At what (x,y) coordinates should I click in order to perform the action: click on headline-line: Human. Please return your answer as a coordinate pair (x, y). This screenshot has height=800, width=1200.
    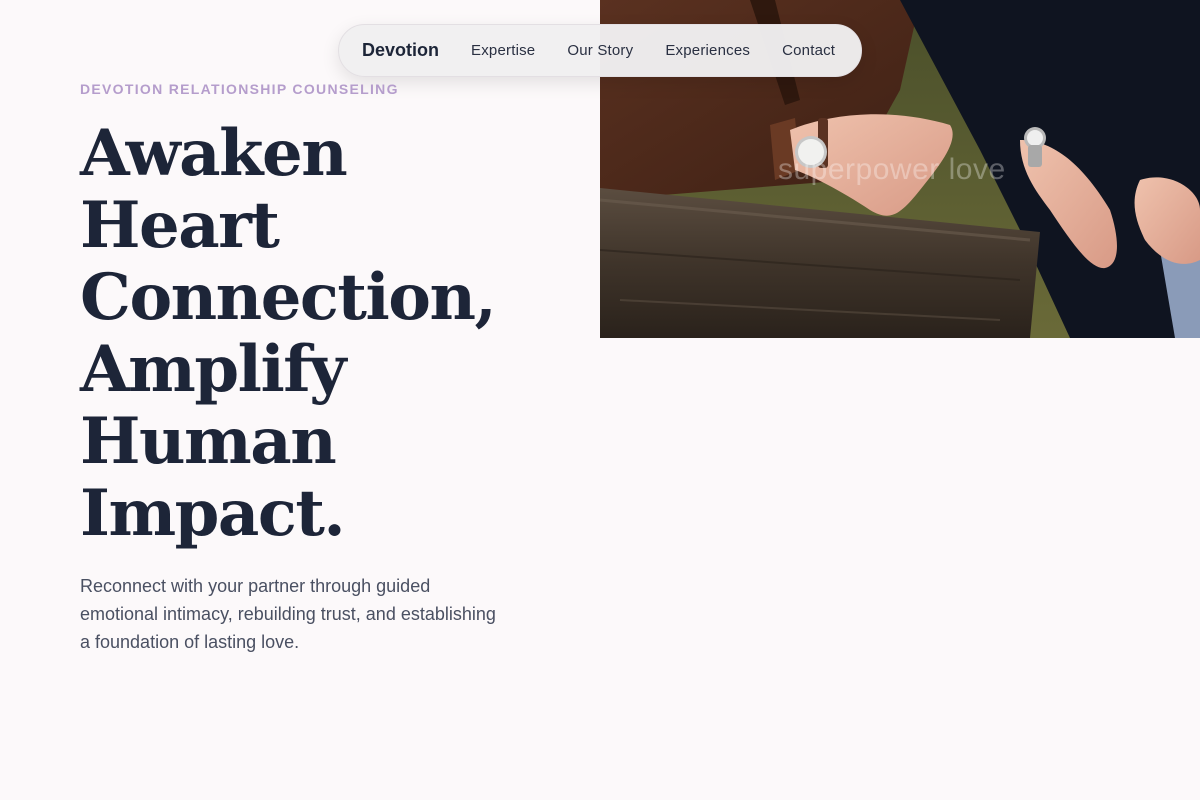
    Looking at the image, I should click on (208, 441).